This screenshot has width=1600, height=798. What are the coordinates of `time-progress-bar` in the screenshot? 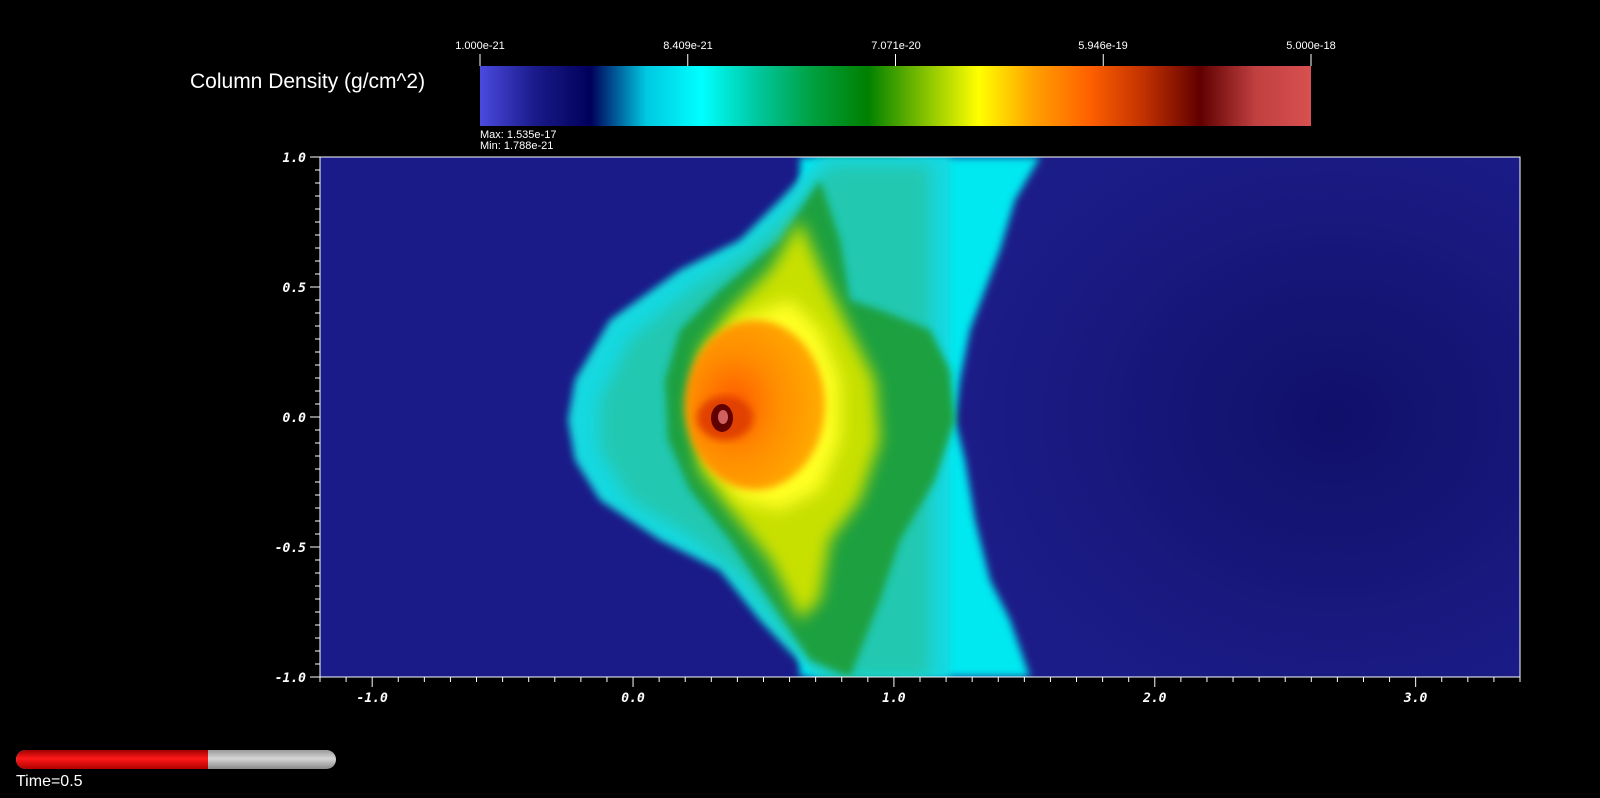 It's located at (176, 759).